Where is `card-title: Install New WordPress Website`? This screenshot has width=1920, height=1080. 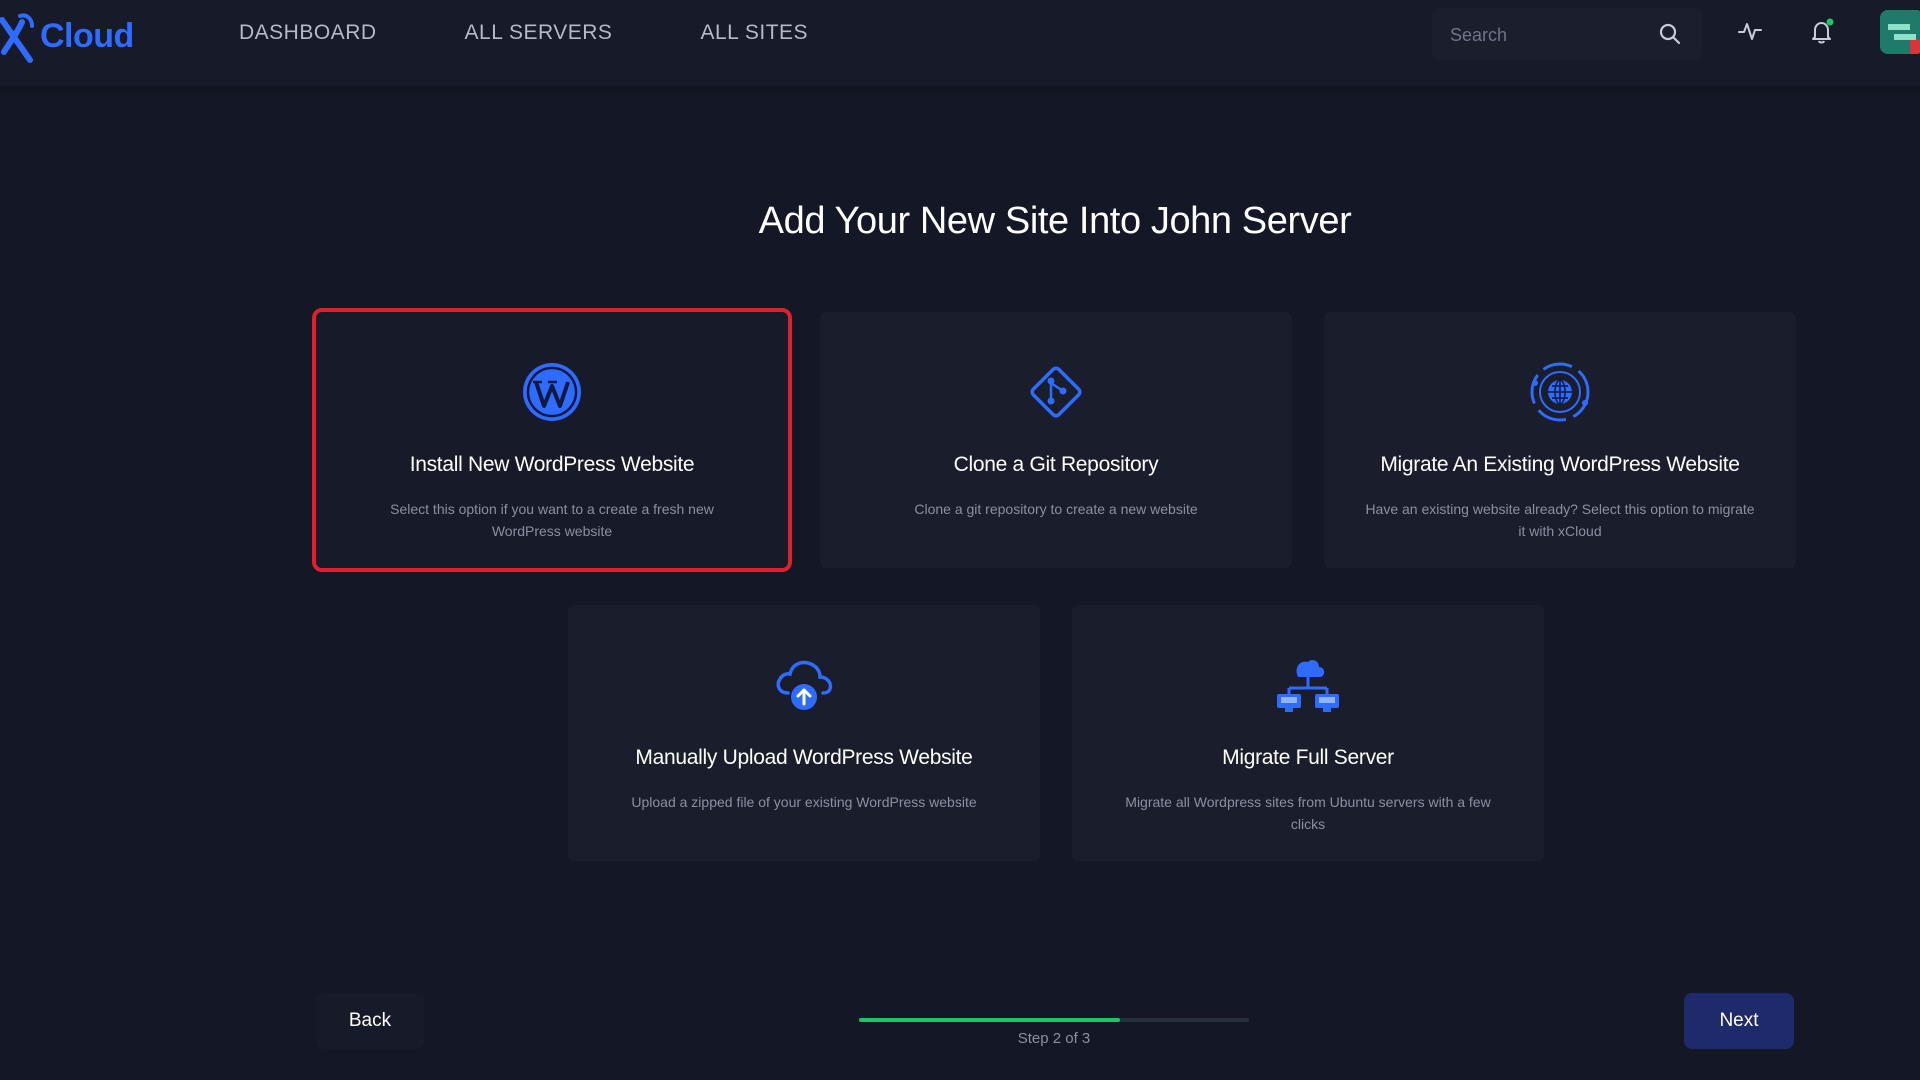
card-title: Install New WordPress Website is located at coordinates (552, 464).